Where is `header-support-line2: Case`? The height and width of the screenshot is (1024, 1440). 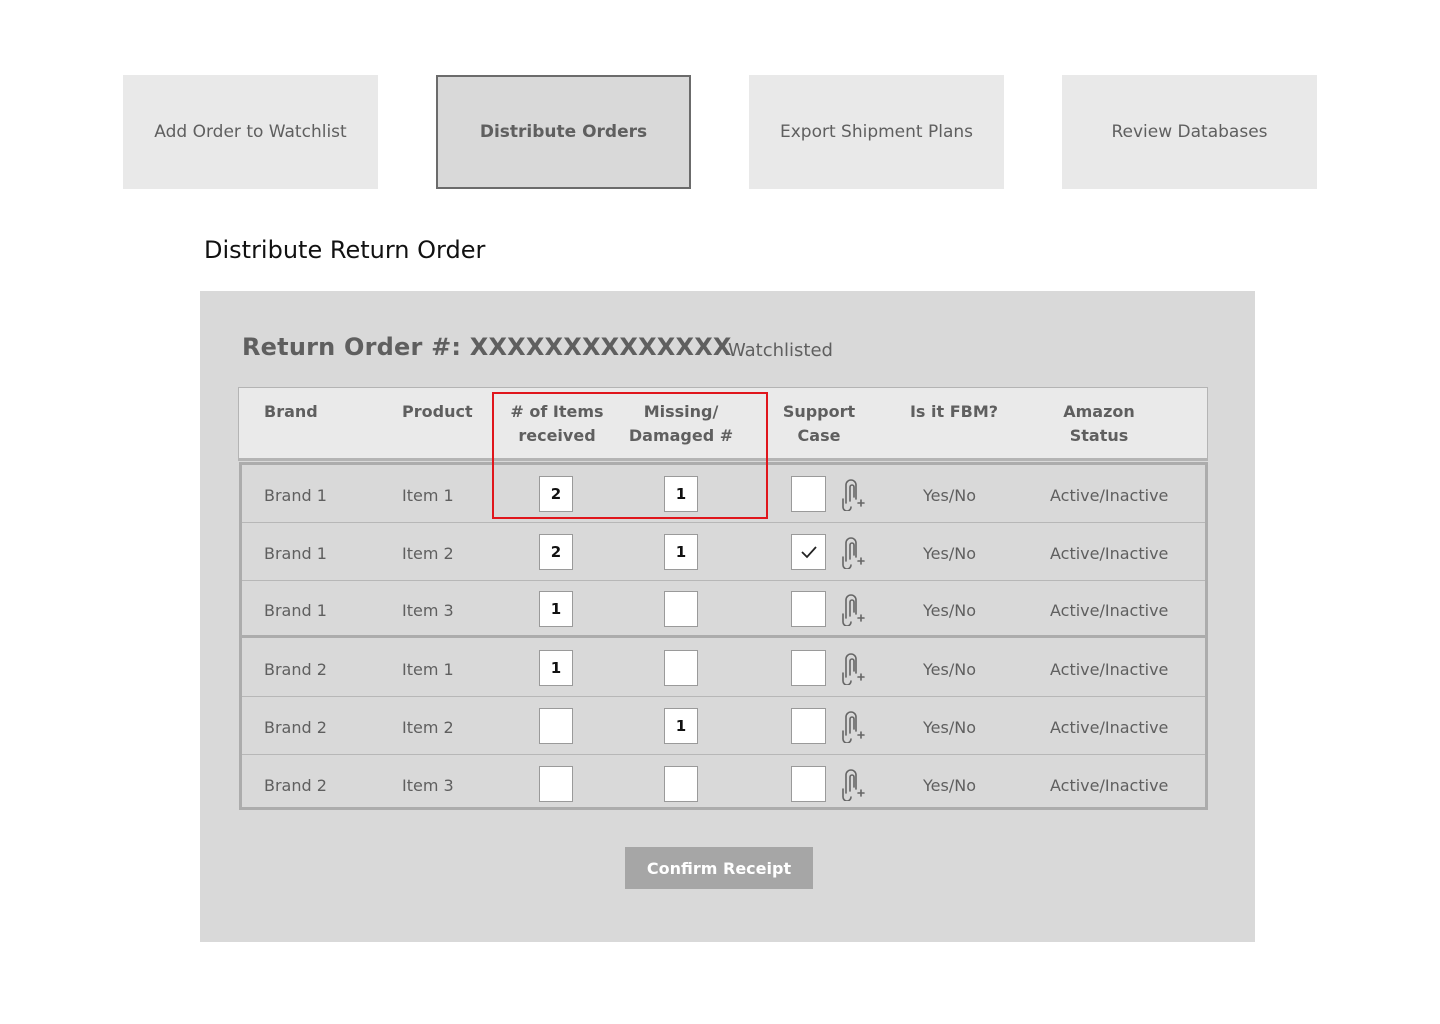 header-support-line2: Case is located at coordinates (819, 435).